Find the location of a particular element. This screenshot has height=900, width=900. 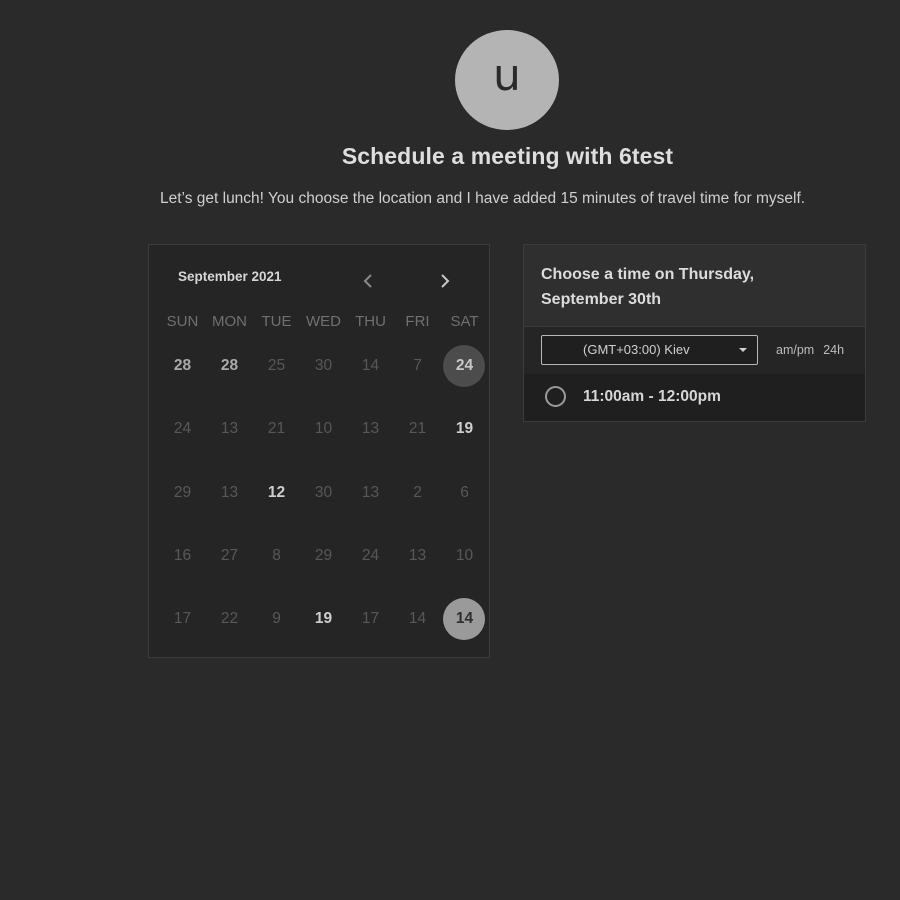

week-row: 24 13 21 10 13 21 19 is located at coordinates (324, 439).